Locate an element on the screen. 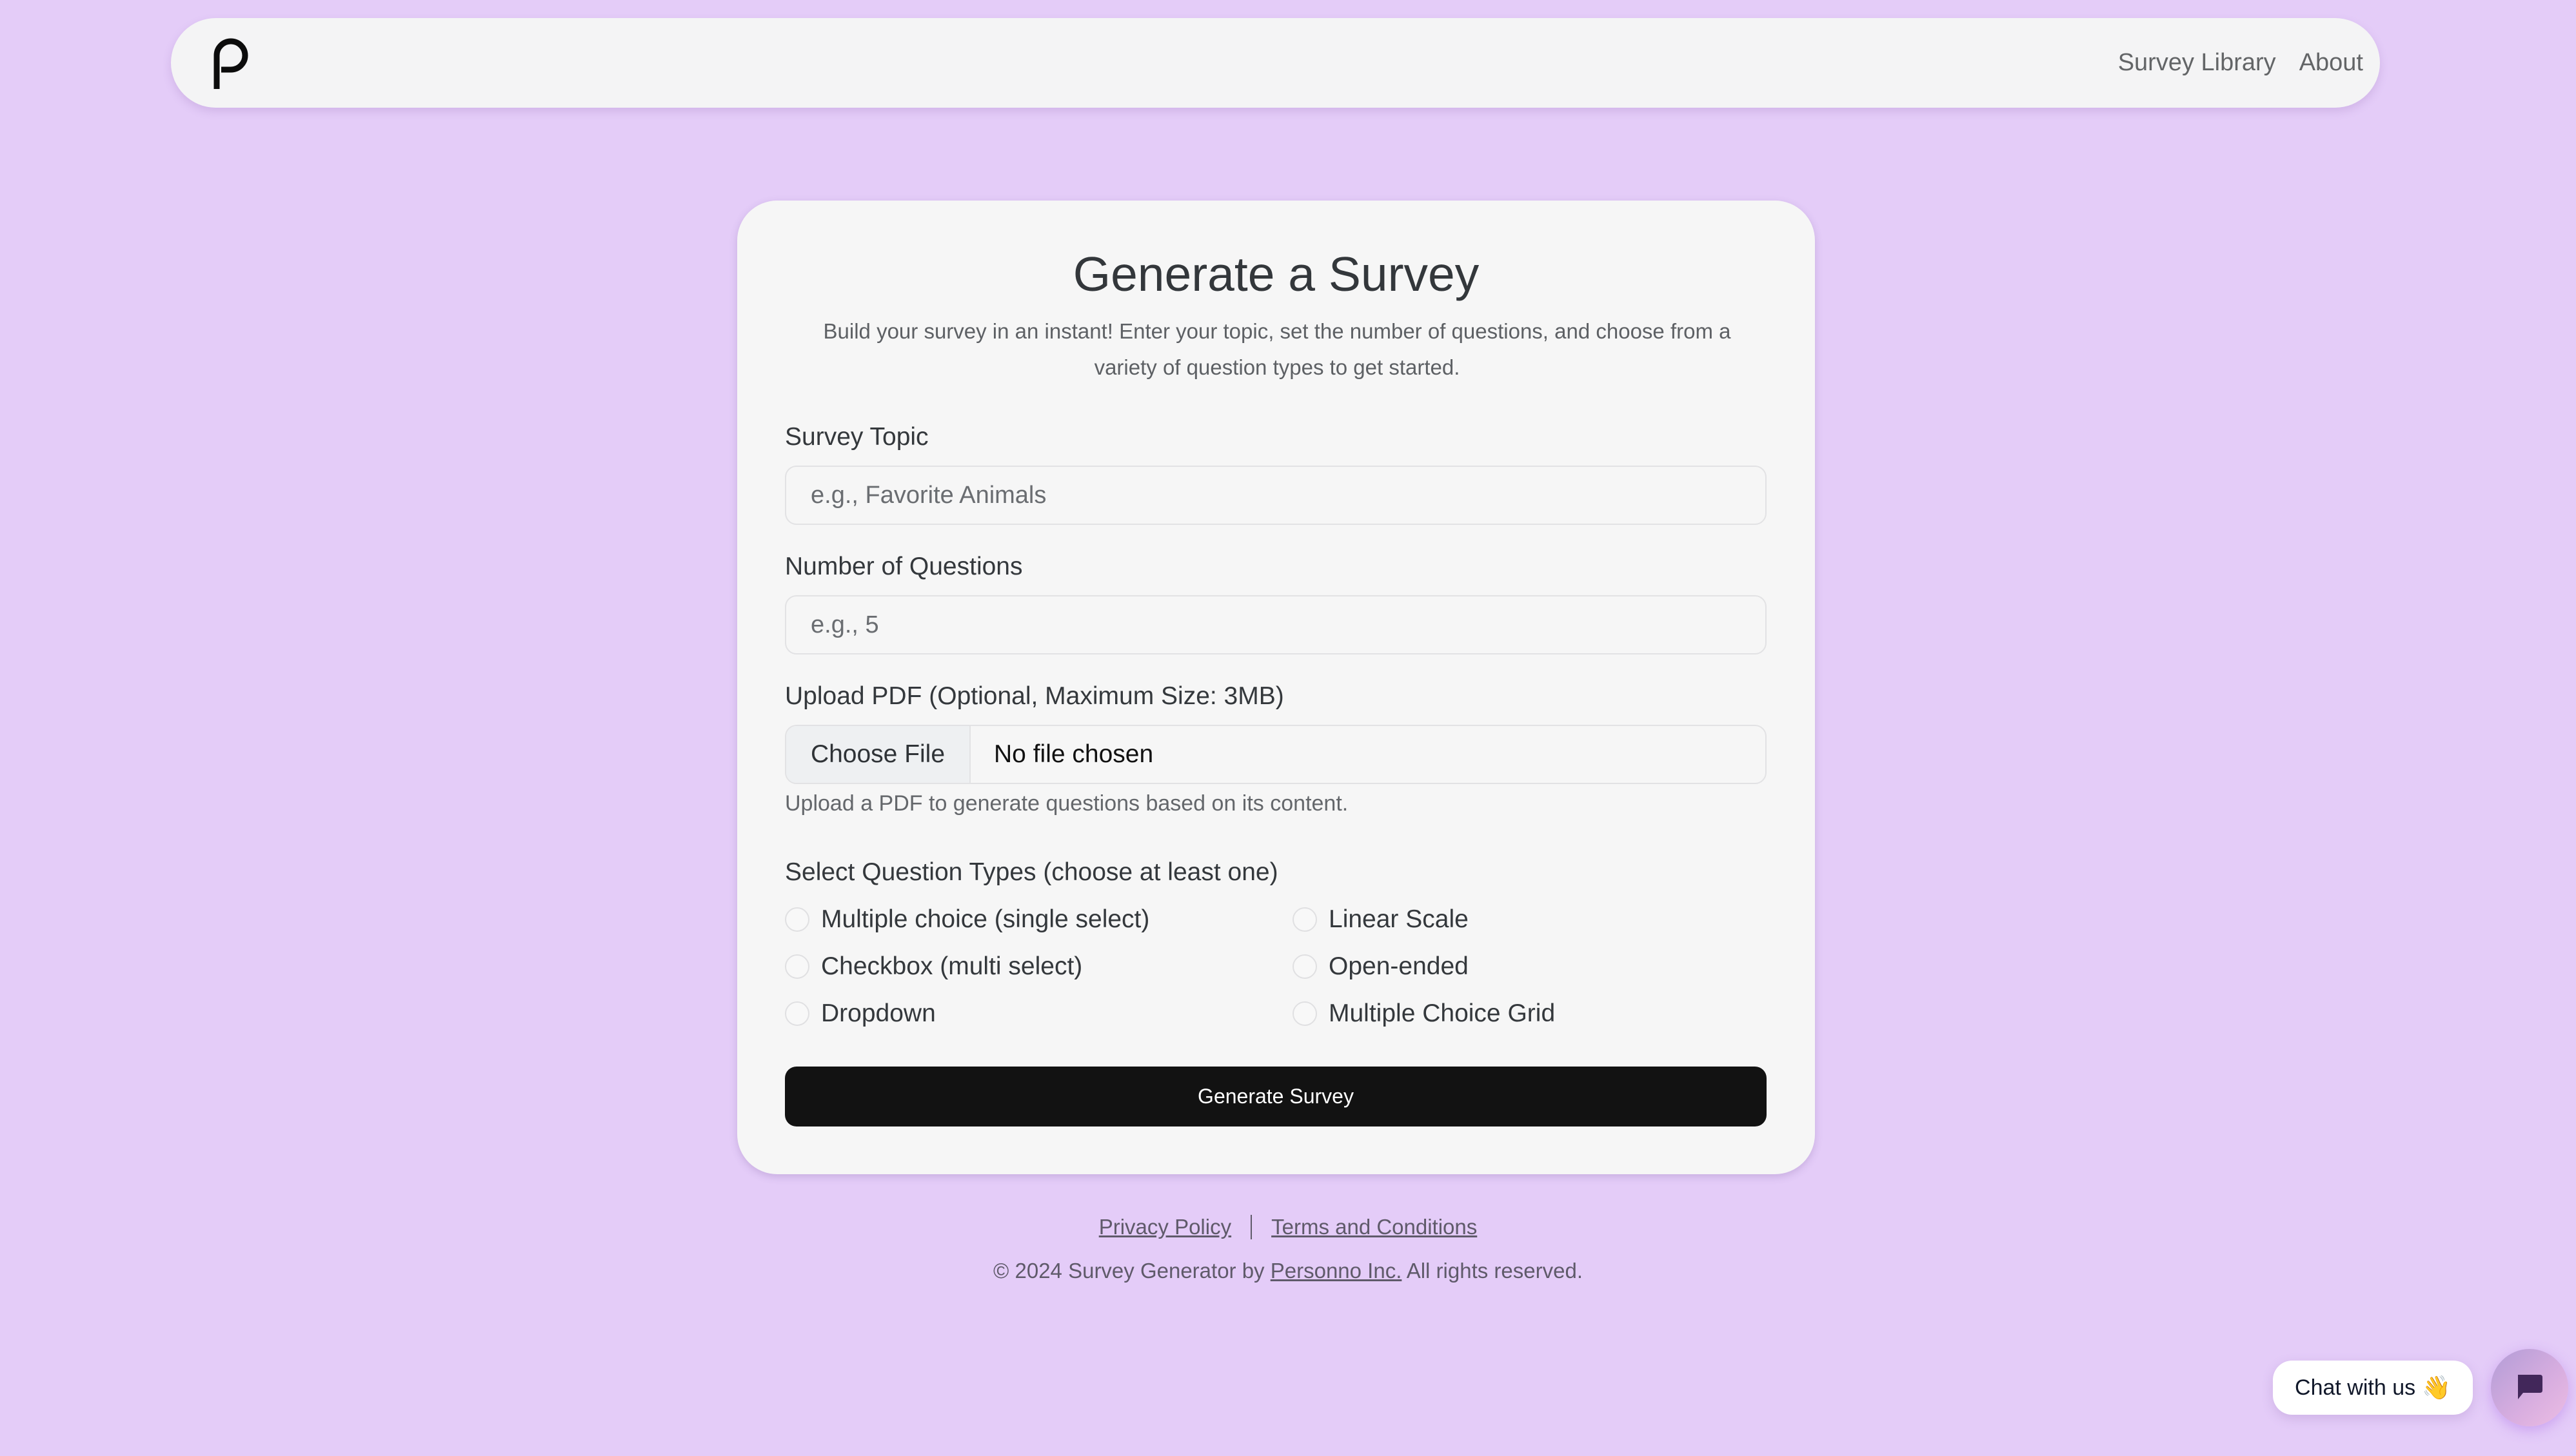  navbar is located at coordinates (1275, 63).